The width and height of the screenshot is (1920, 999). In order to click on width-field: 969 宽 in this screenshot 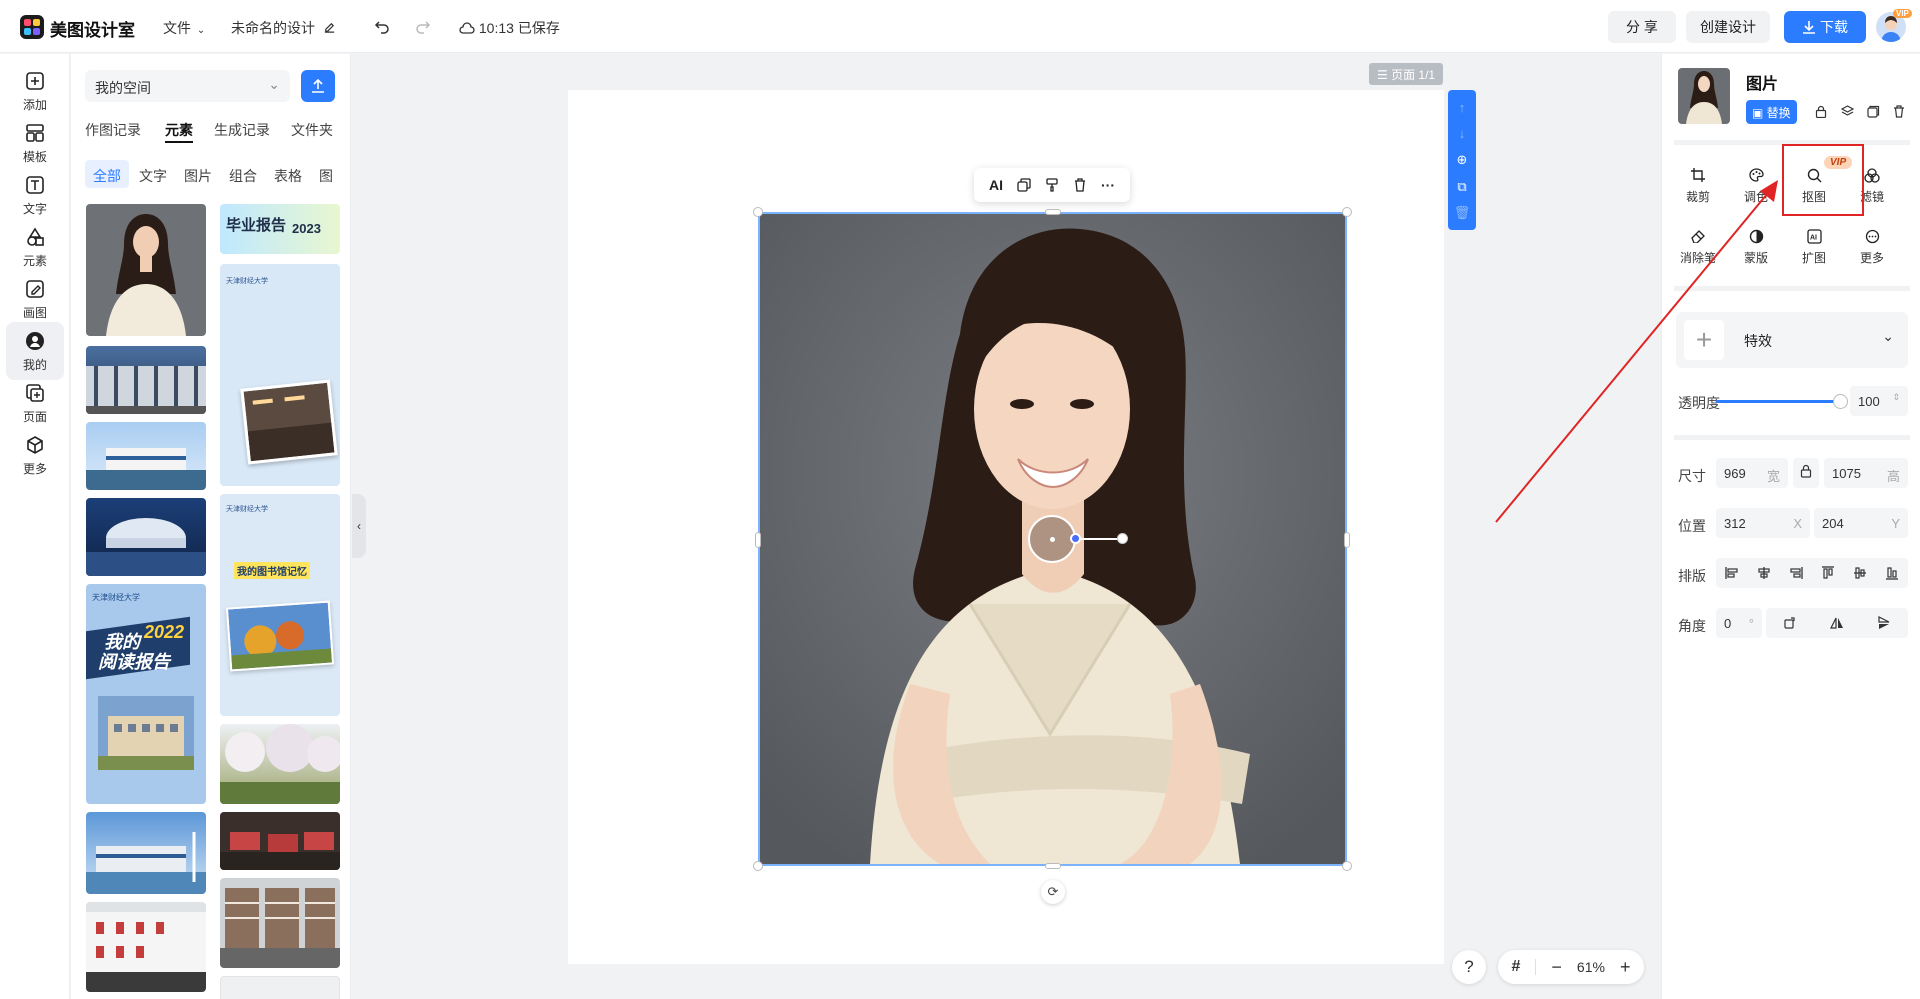, I will do `click(1752, 473)`.